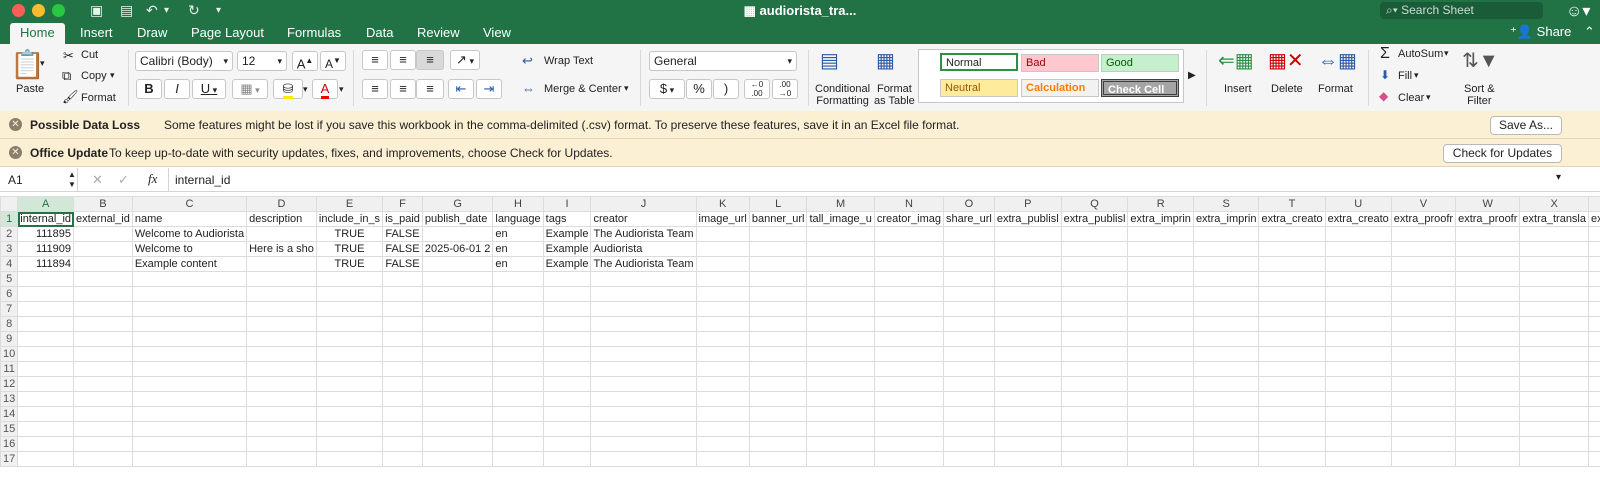  I want to click on cell-q15, so click(1094, 429).